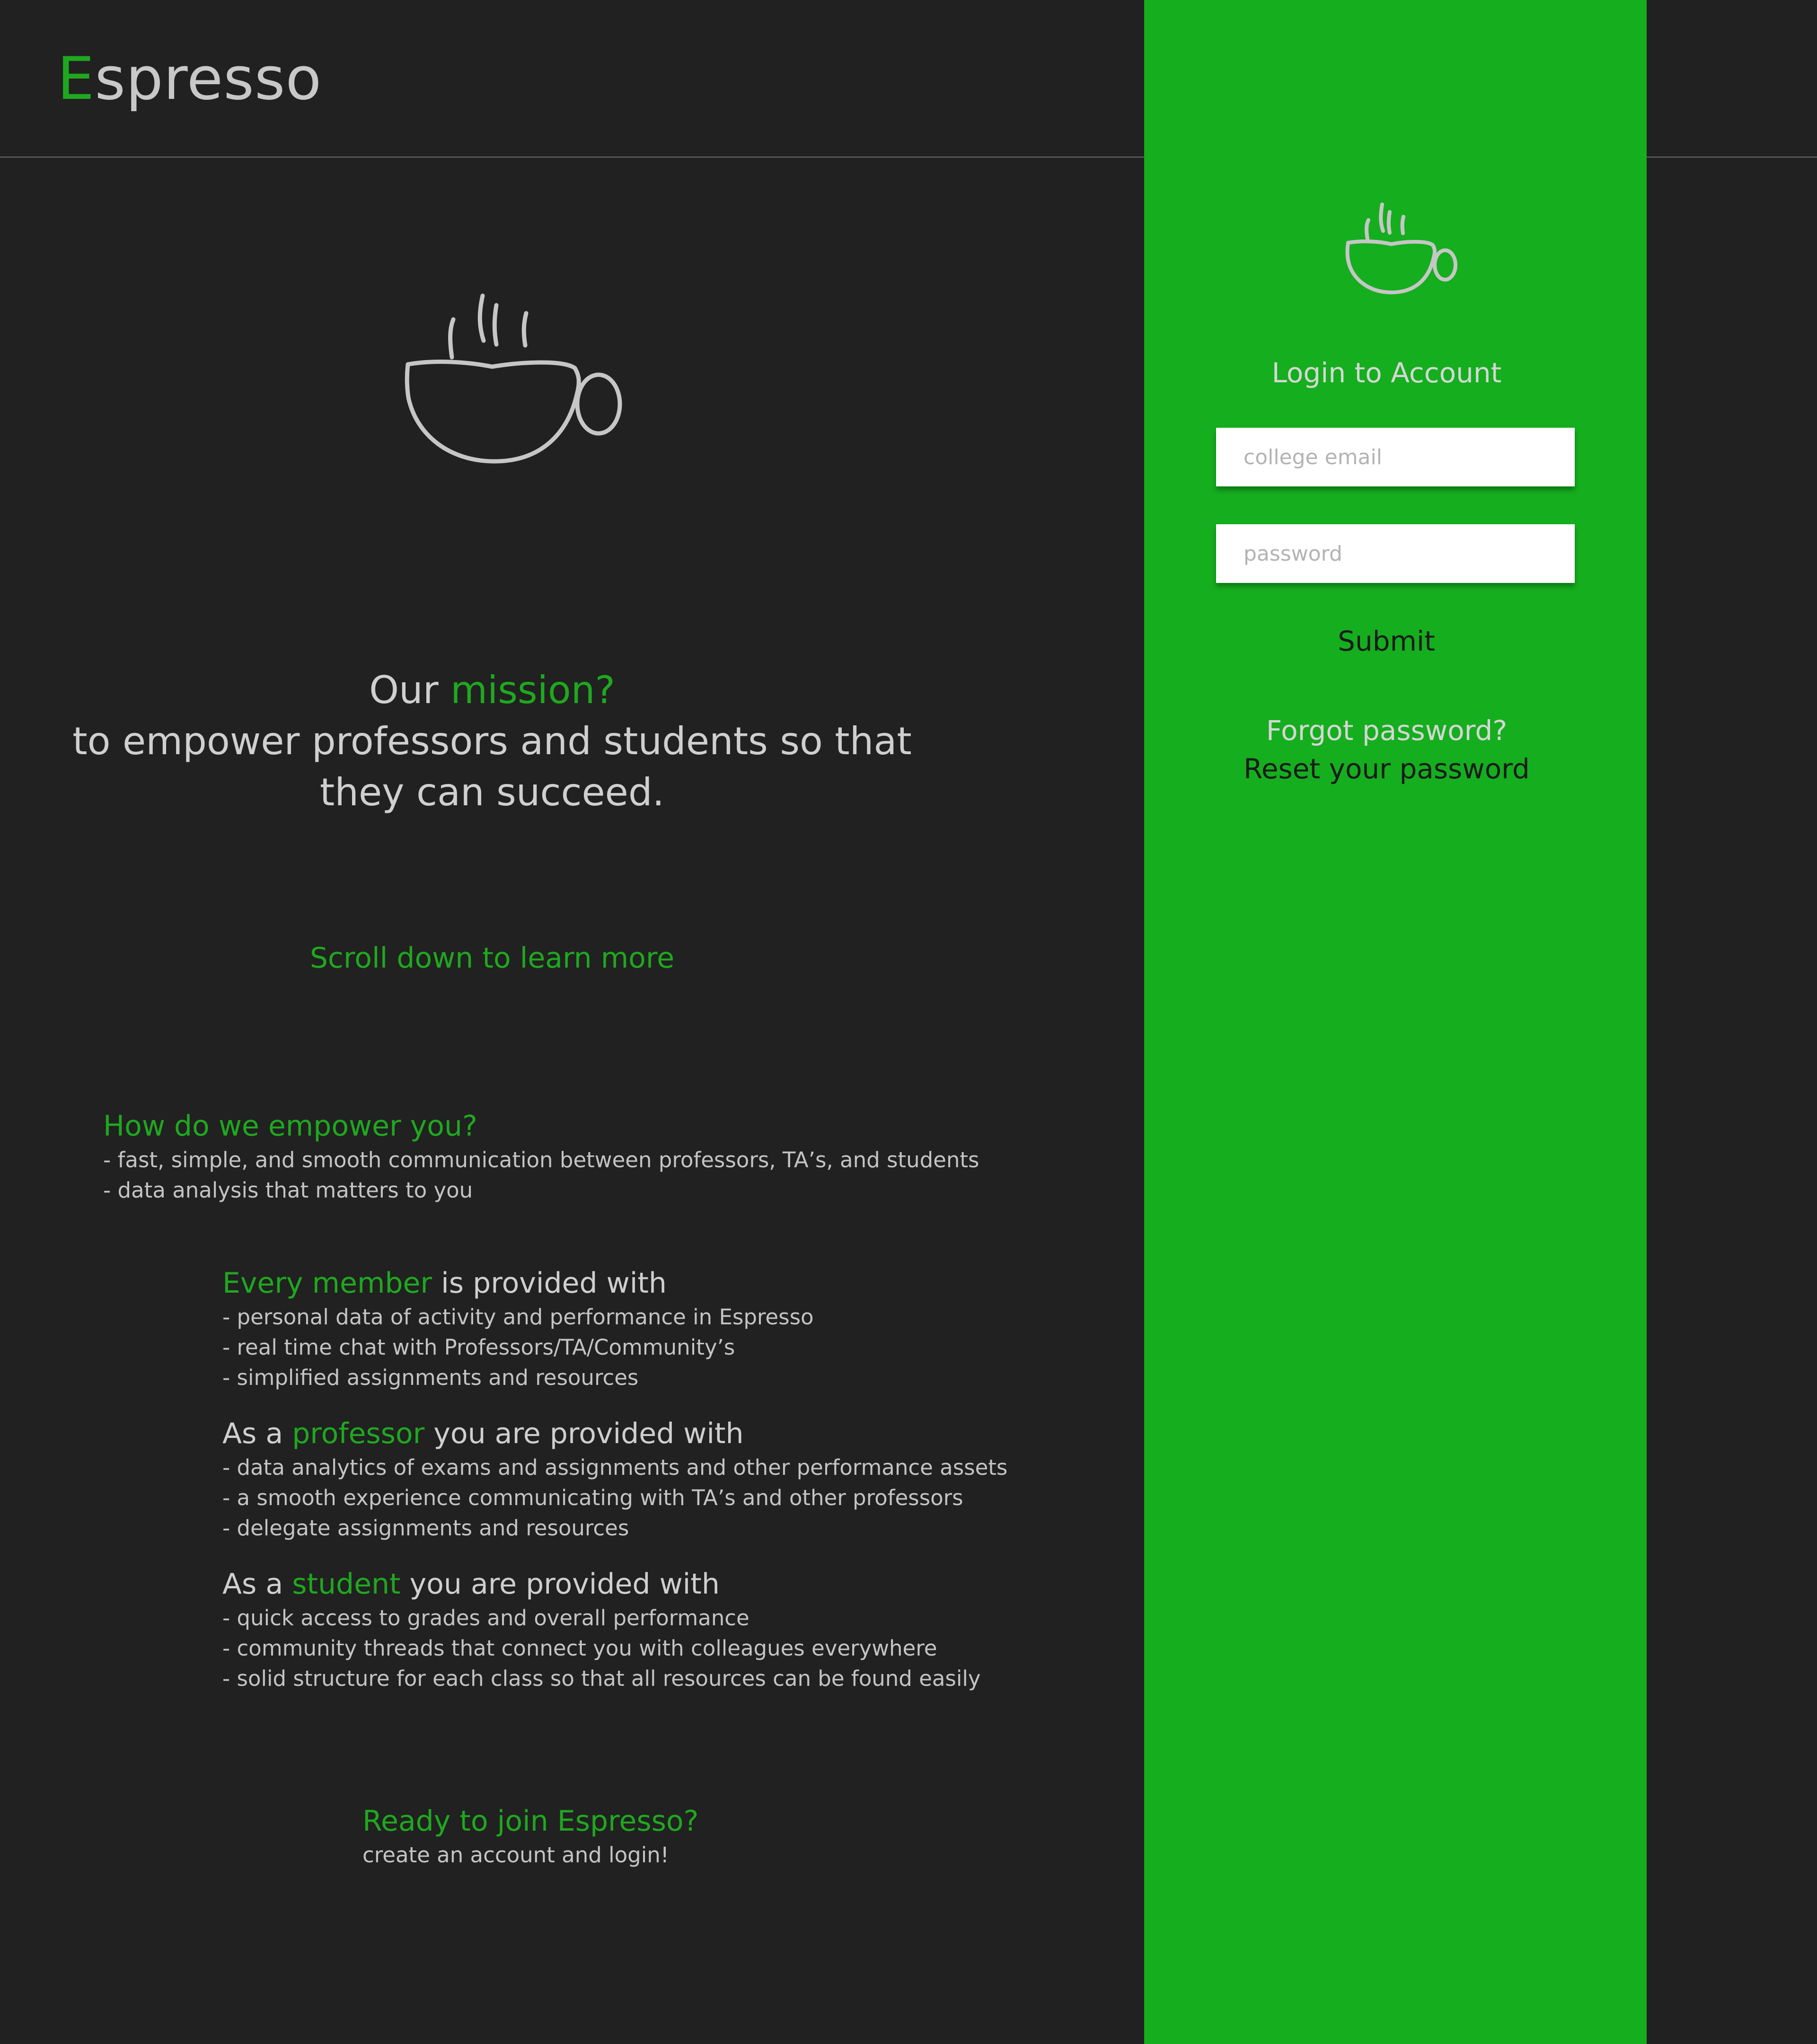  What do you see at coordinates (492, 958) in the screenshot?
I see `scroll-hint: Scroll down to learn more` at bounding box center [492, 958].